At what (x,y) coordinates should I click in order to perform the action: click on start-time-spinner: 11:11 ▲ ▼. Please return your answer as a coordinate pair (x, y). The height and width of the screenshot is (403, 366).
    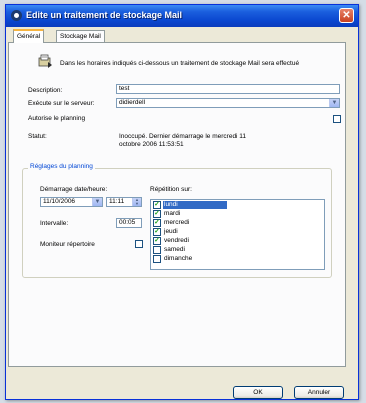
    Looking at the image, I should click on (124, 202).